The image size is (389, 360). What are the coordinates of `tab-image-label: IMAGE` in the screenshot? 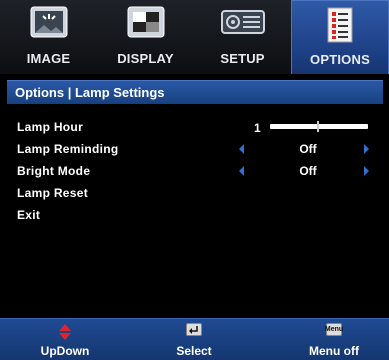 It's located at (48, 58).